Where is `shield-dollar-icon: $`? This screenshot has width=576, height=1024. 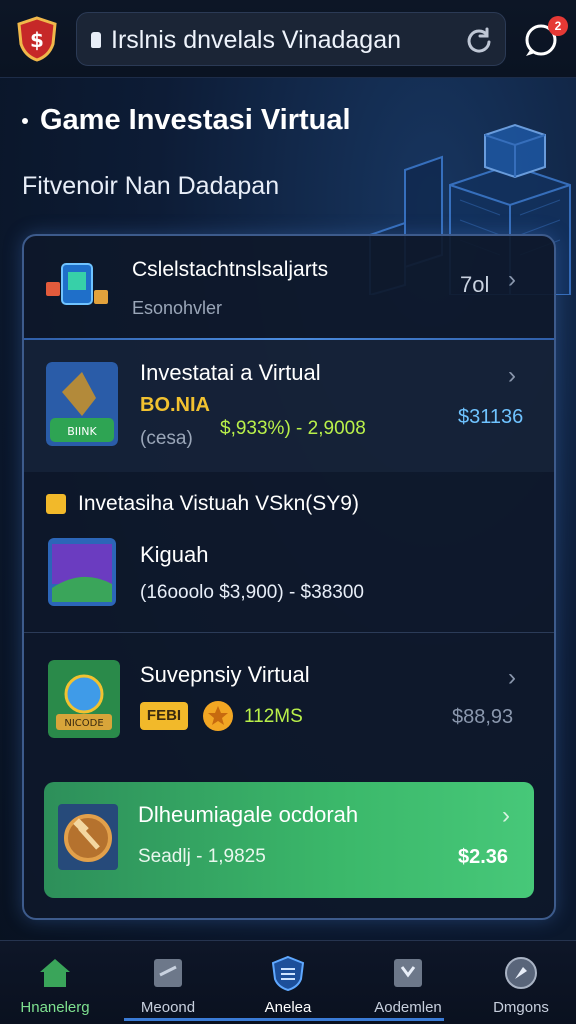
shield-dollar-icon: $ is located at coordinates (37, 39).